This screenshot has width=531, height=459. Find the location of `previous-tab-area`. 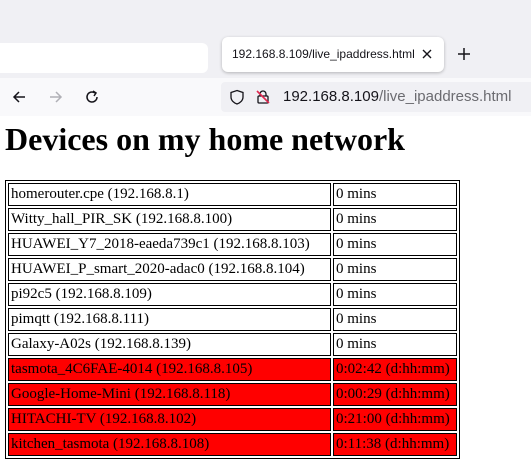

previous-tab-area is located at coordinates (104, 58).